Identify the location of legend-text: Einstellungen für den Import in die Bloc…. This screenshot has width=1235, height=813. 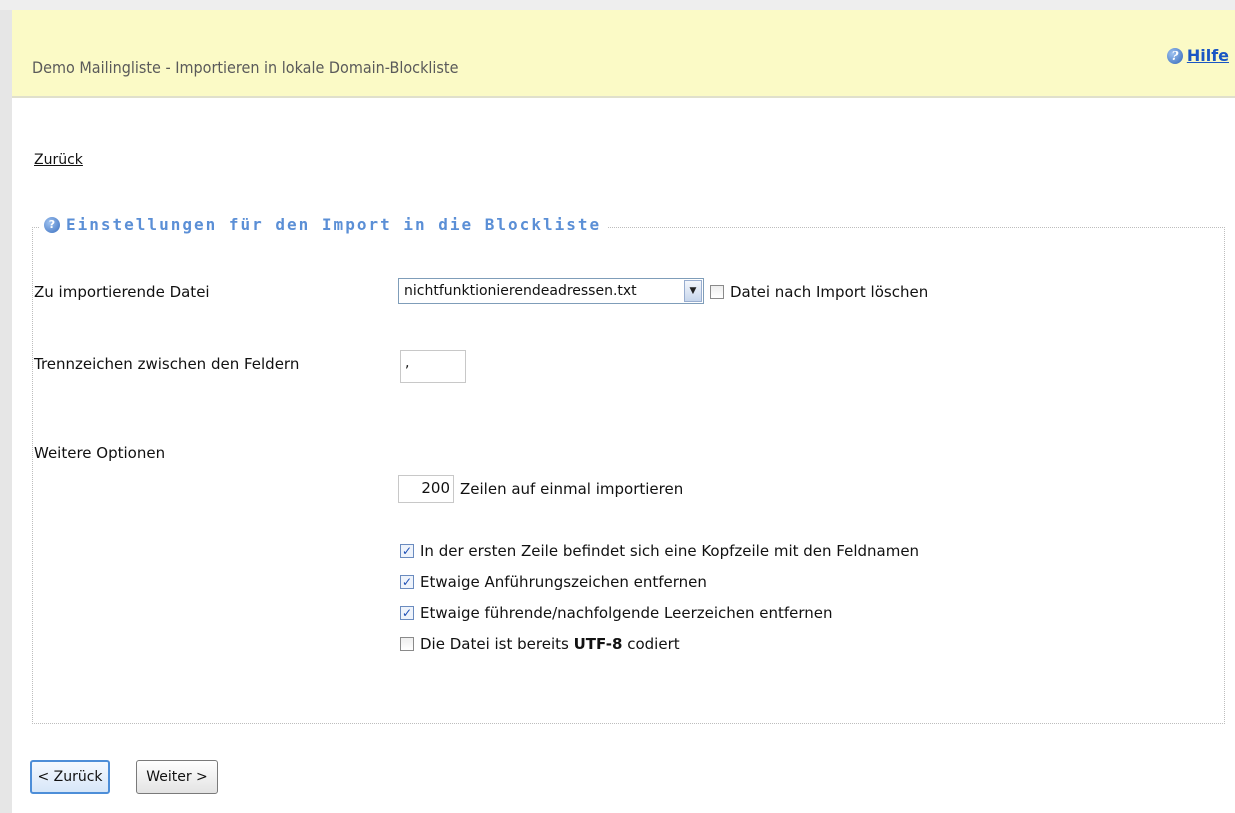
(334, 224).